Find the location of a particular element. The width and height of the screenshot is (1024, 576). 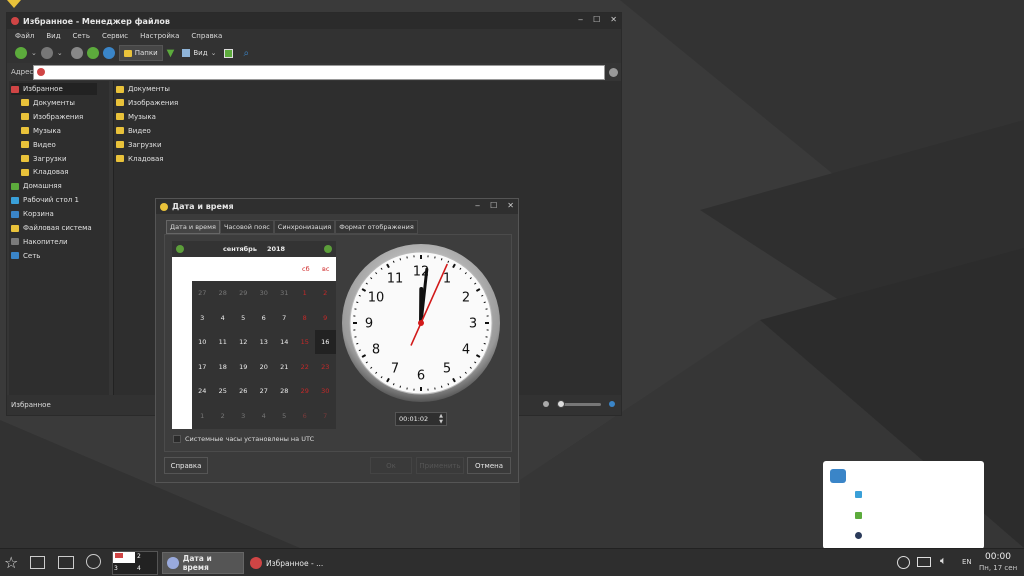

home-icon is located at coordinates (92, 53).